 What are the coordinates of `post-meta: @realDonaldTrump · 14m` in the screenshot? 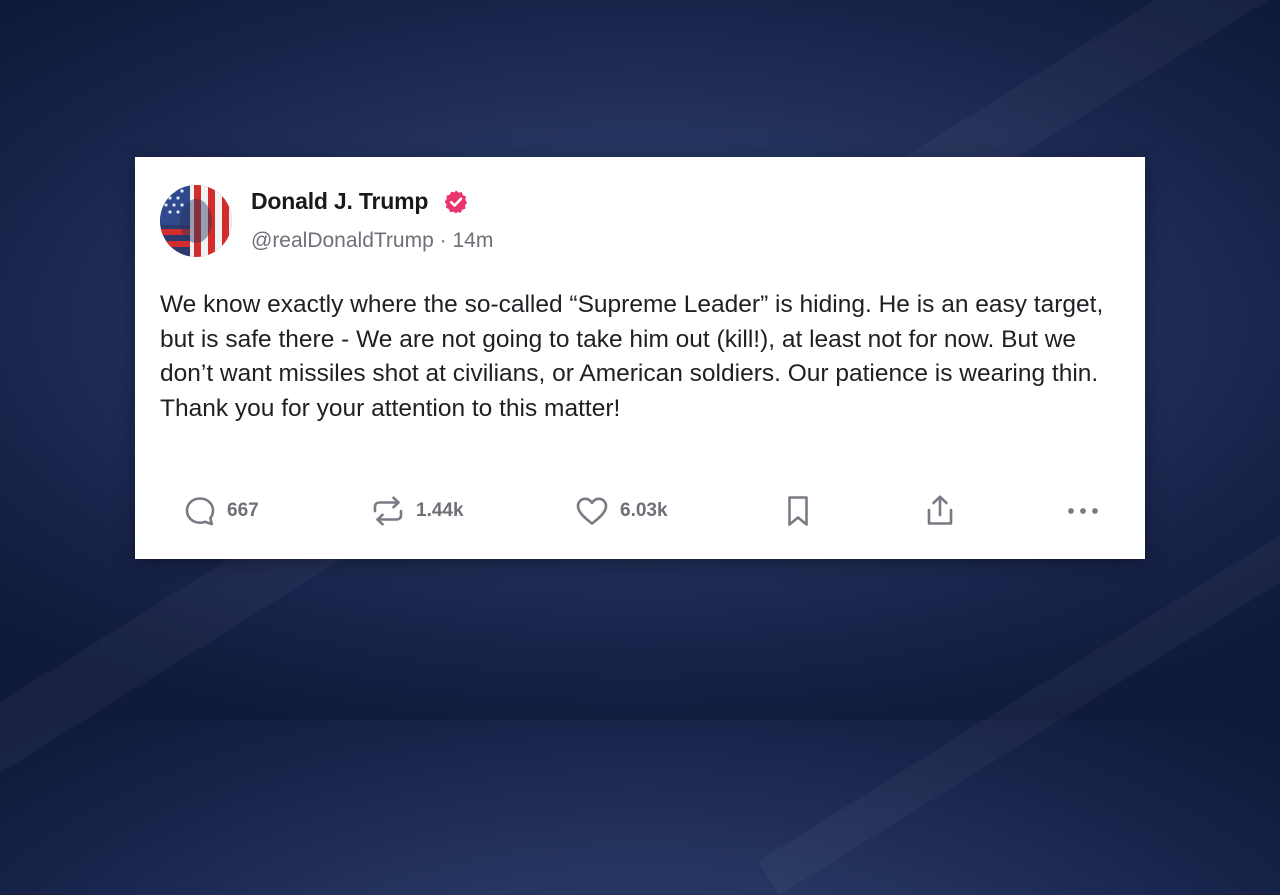 It's located at (372, 241).